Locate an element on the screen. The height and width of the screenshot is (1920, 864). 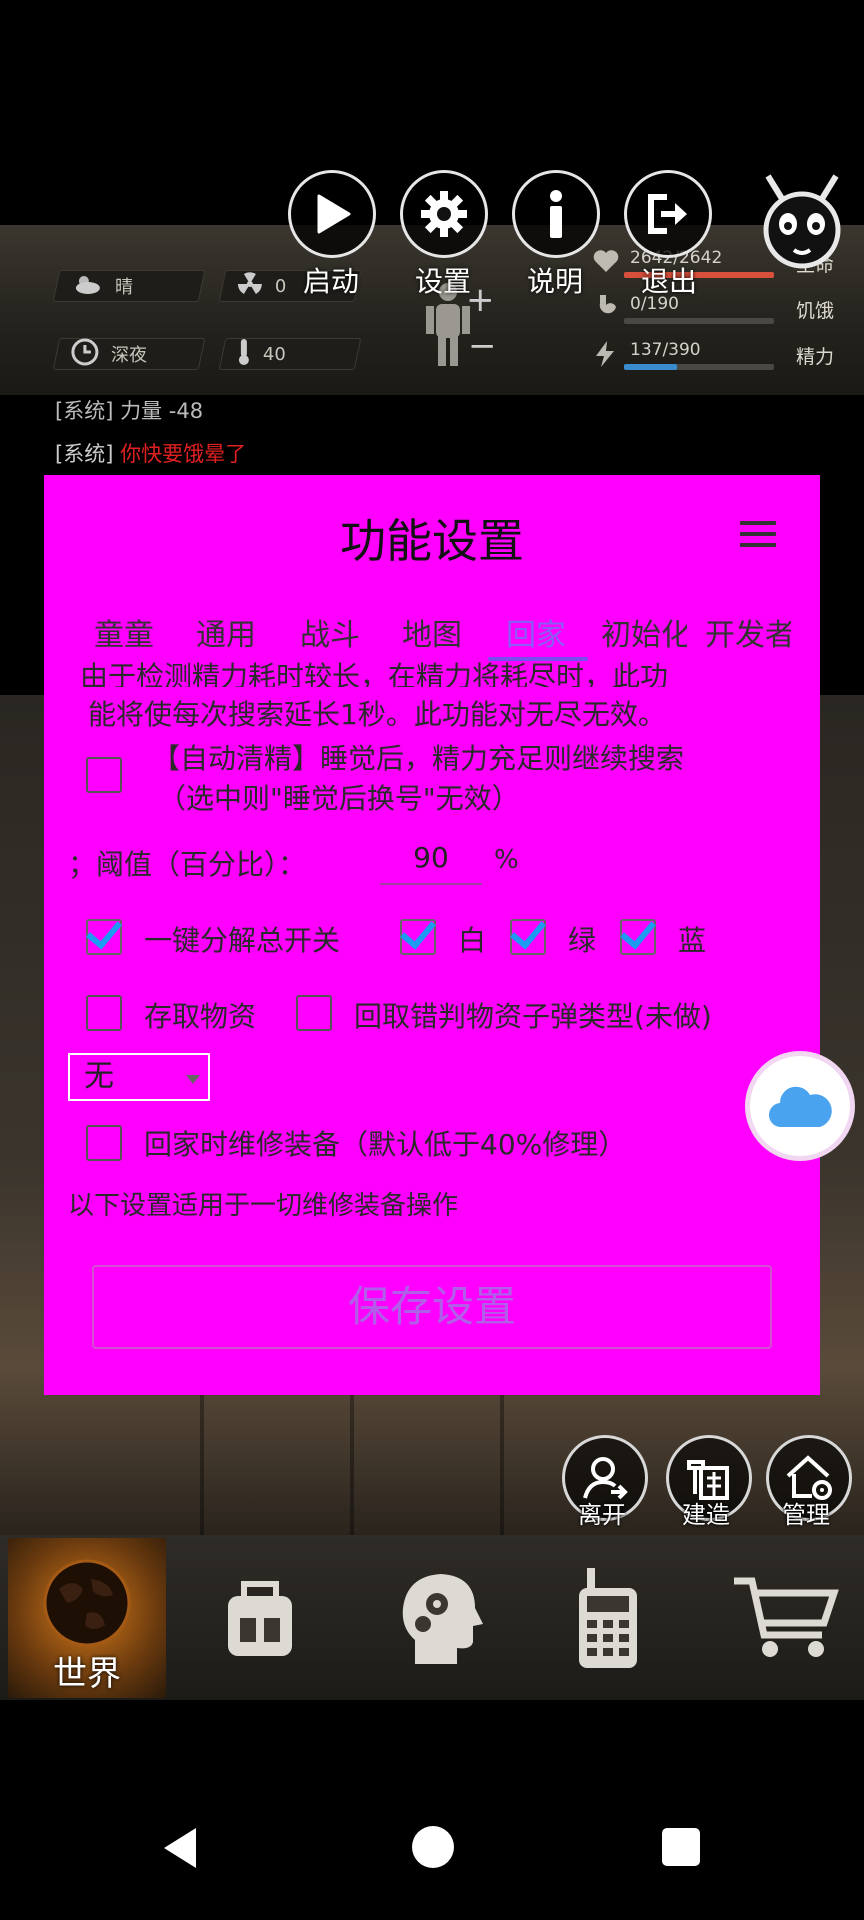
store-items-checkbox is located at coordinates (104, 1013).